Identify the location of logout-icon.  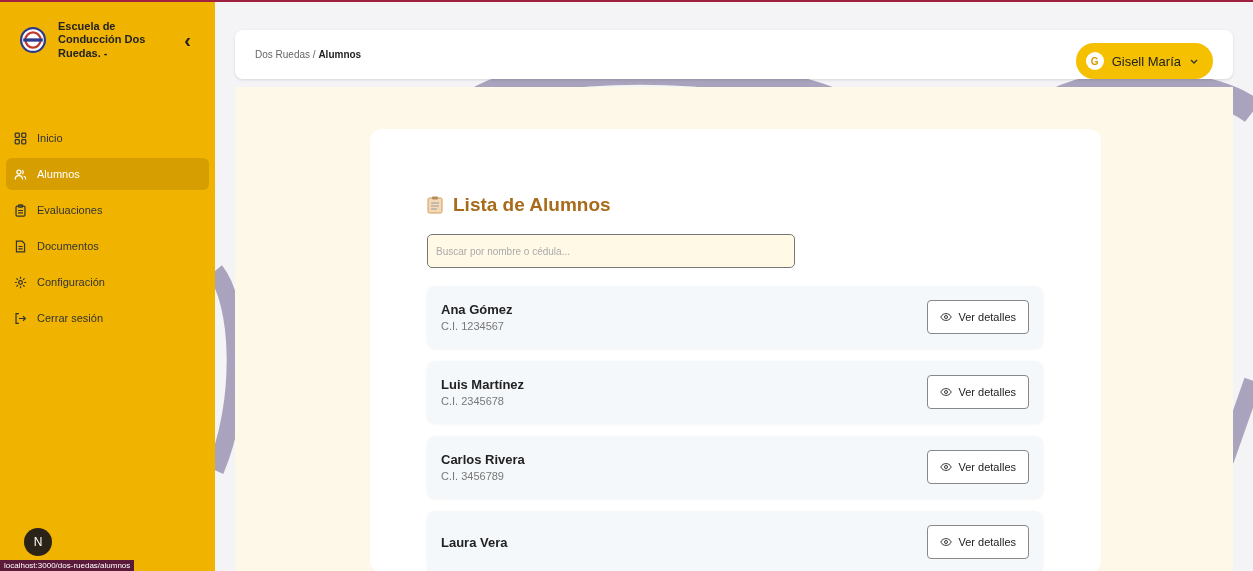
(20, 318).